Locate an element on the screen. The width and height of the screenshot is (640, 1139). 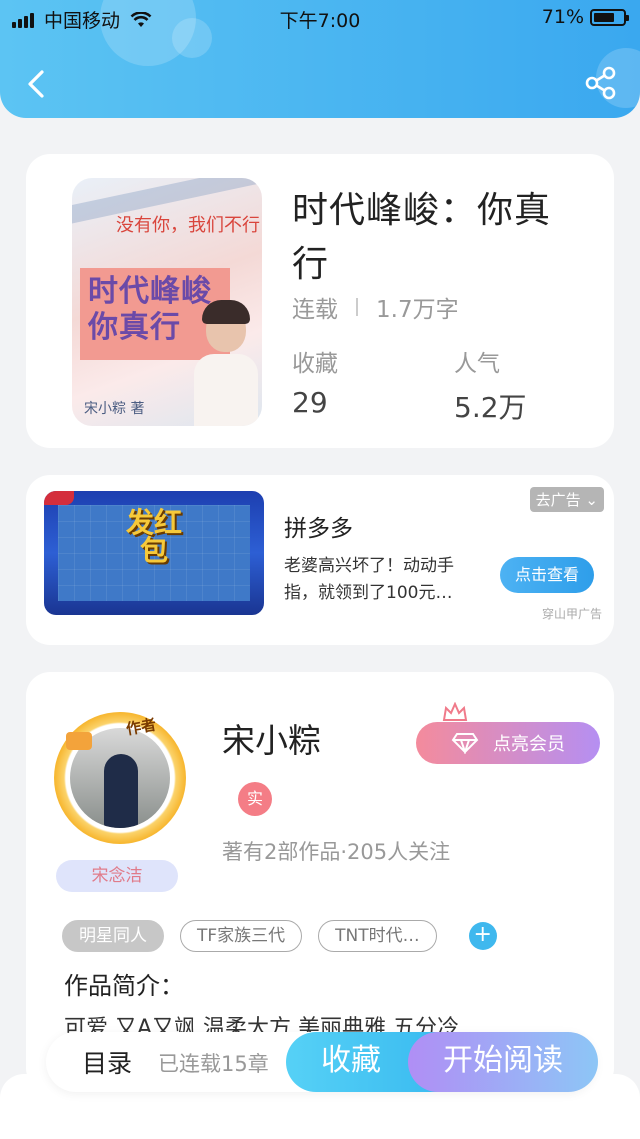
pen-name-badge: 宋念洁 is located at coordinates (117, 876).